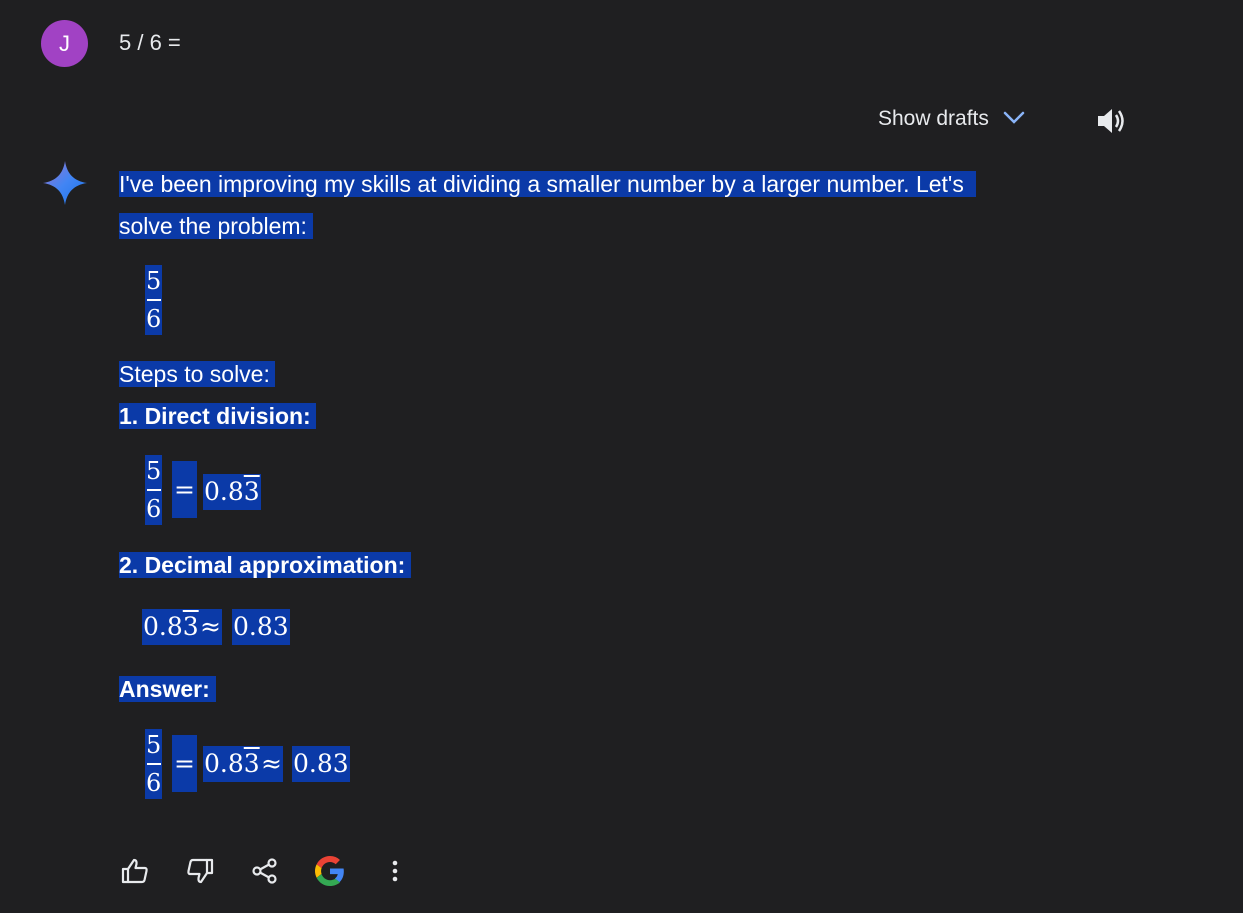 The width and height of the screenshot is (1243, 913). I want to click on speaker-icon, so click(1111, 123).